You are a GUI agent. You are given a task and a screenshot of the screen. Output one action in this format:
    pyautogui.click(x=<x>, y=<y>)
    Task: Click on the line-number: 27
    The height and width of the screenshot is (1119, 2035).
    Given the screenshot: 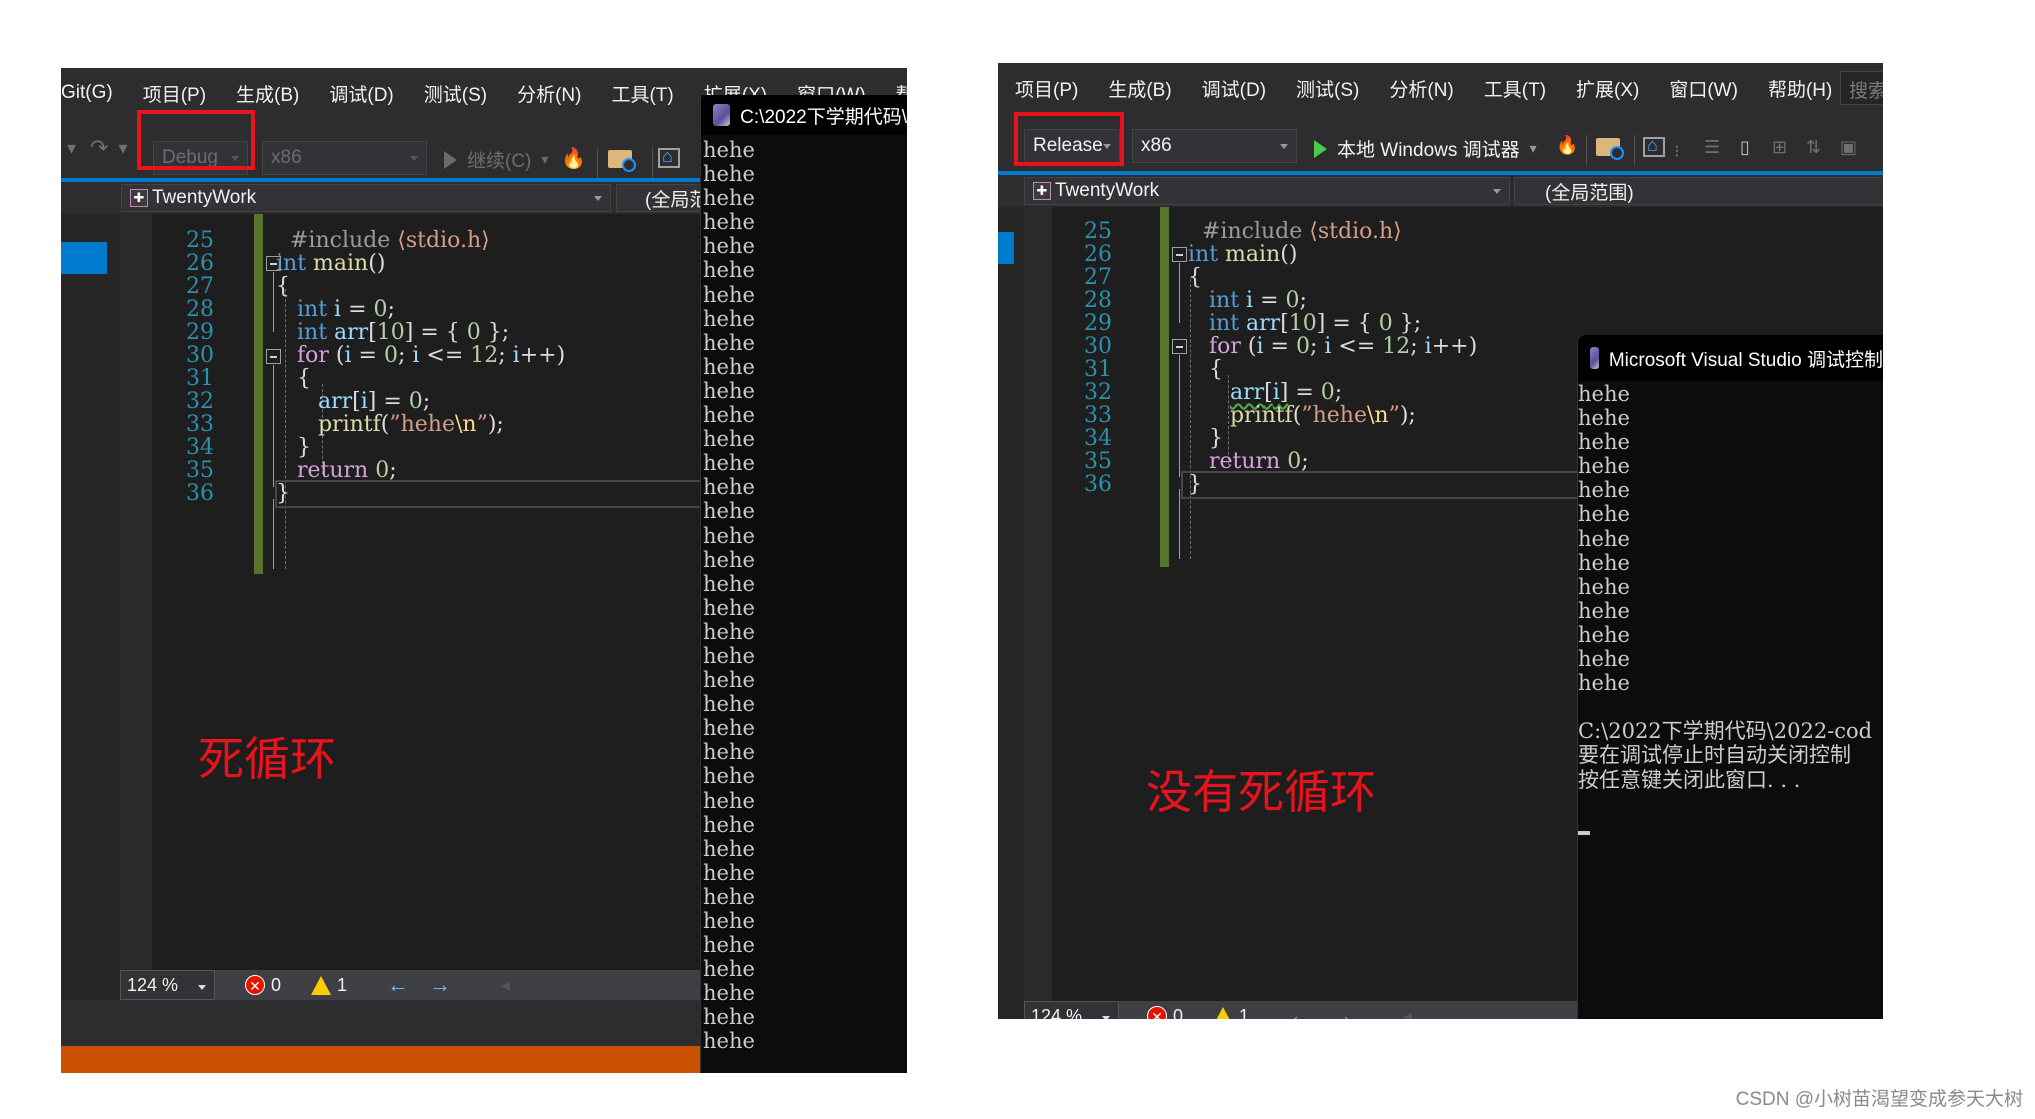 What is the action you would take?
    pyautogui.click(x=200, y=286)
    